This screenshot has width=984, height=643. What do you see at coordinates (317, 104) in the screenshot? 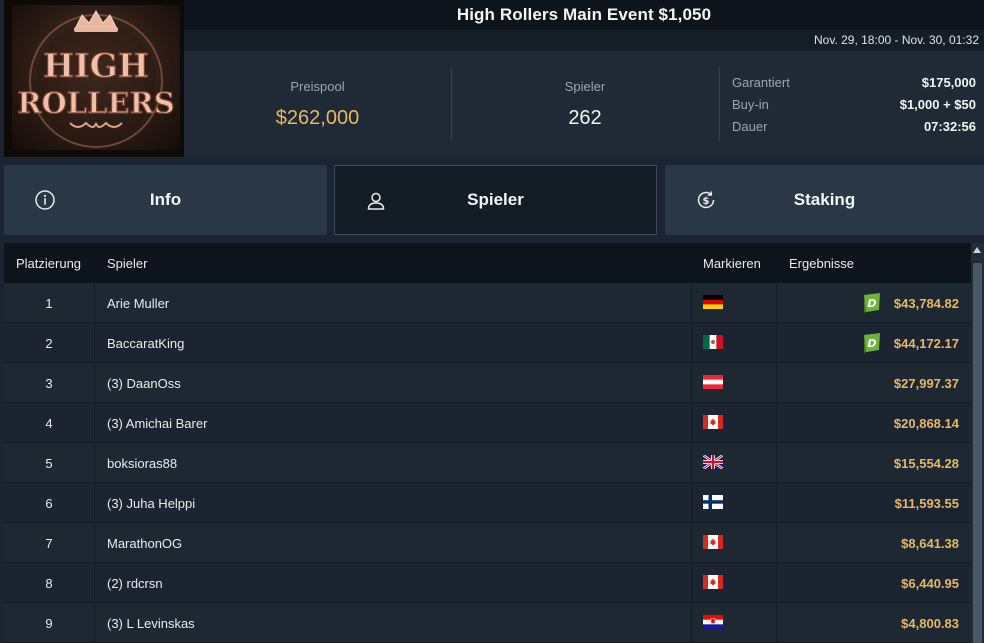
I see `prize-pool-stat: Preispool $262,000` at bounding box center [317, 104].